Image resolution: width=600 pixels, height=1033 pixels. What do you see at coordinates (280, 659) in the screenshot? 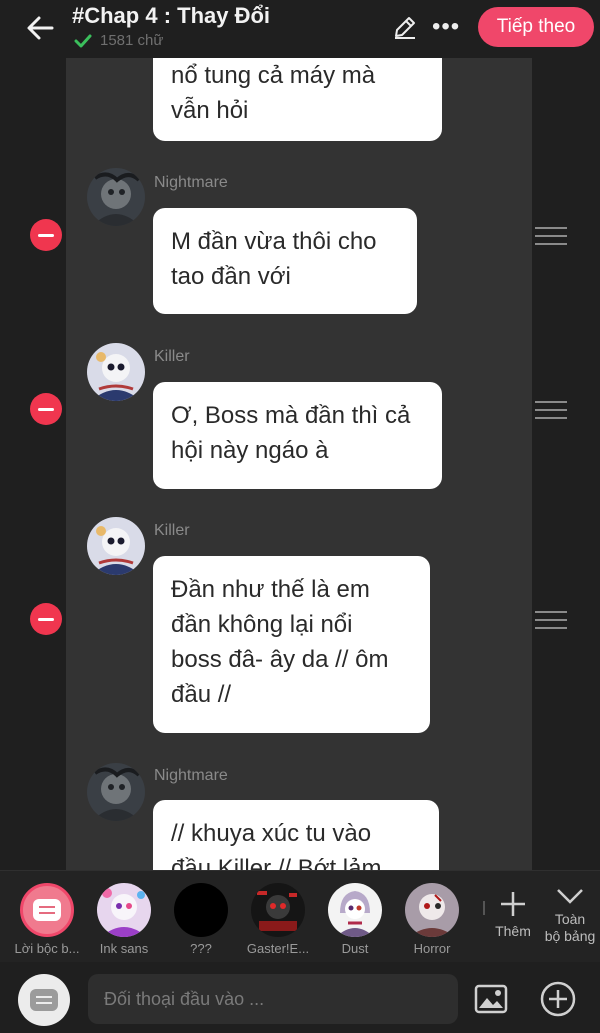
I see `message-line: boss đâ- ây da // ôm` at bounding box center [280, 659].